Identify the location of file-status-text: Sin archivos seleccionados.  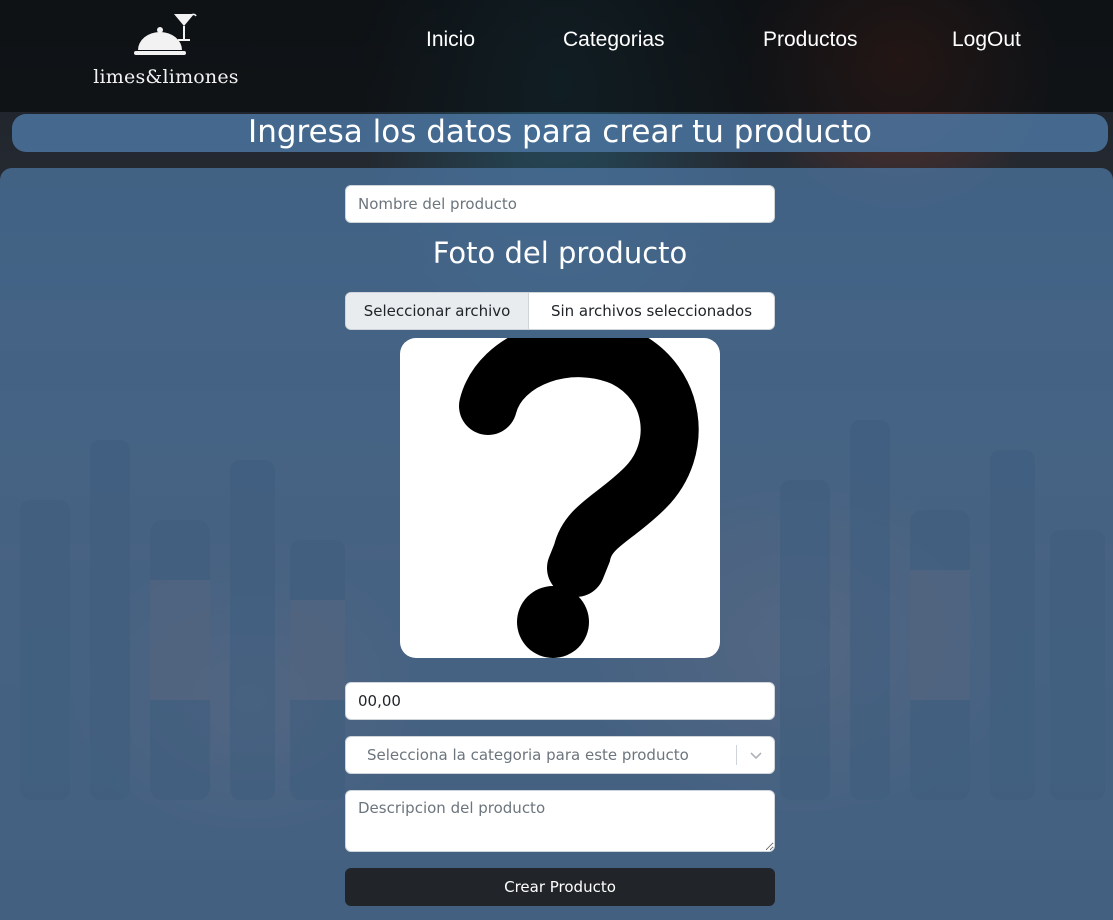
(651, 311).